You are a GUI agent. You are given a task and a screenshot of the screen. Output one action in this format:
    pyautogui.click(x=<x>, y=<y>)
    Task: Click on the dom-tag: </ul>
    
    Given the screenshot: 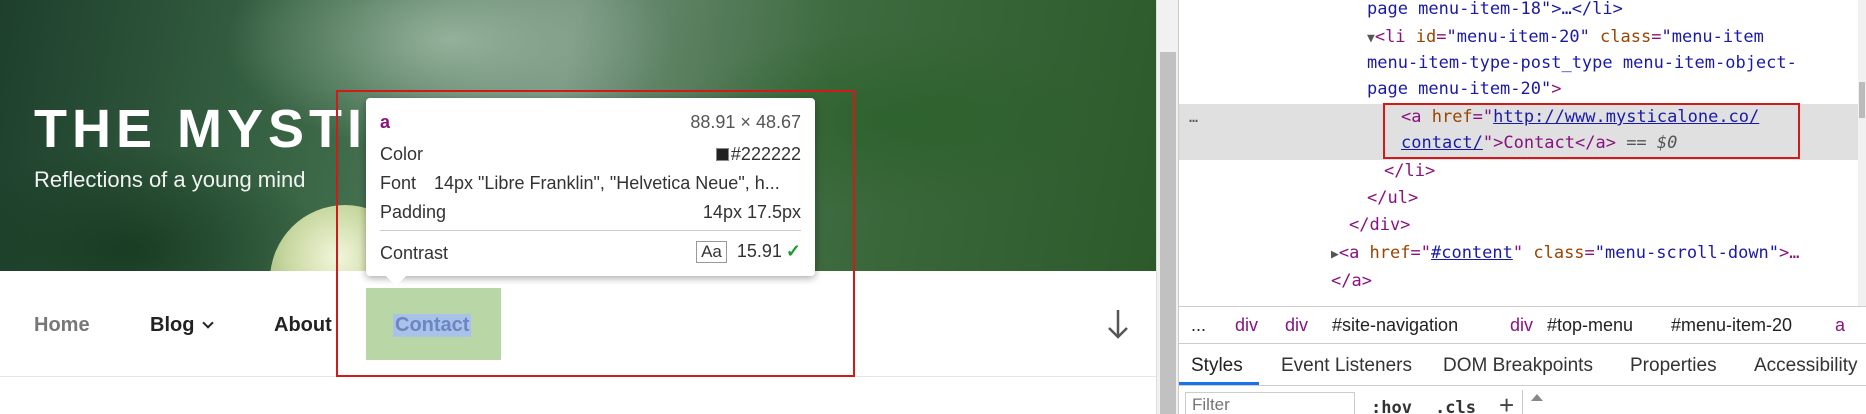 What is the action you would take?
    pyautogui.click(x=1393, y=198)
    